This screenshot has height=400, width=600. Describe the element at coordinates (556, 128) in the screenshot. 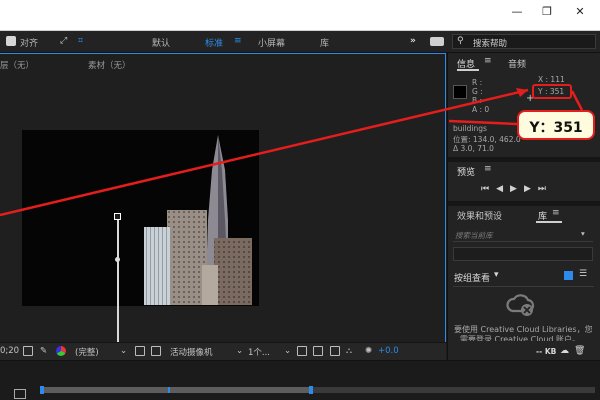

I see `callout-text: Y：351` at that location.